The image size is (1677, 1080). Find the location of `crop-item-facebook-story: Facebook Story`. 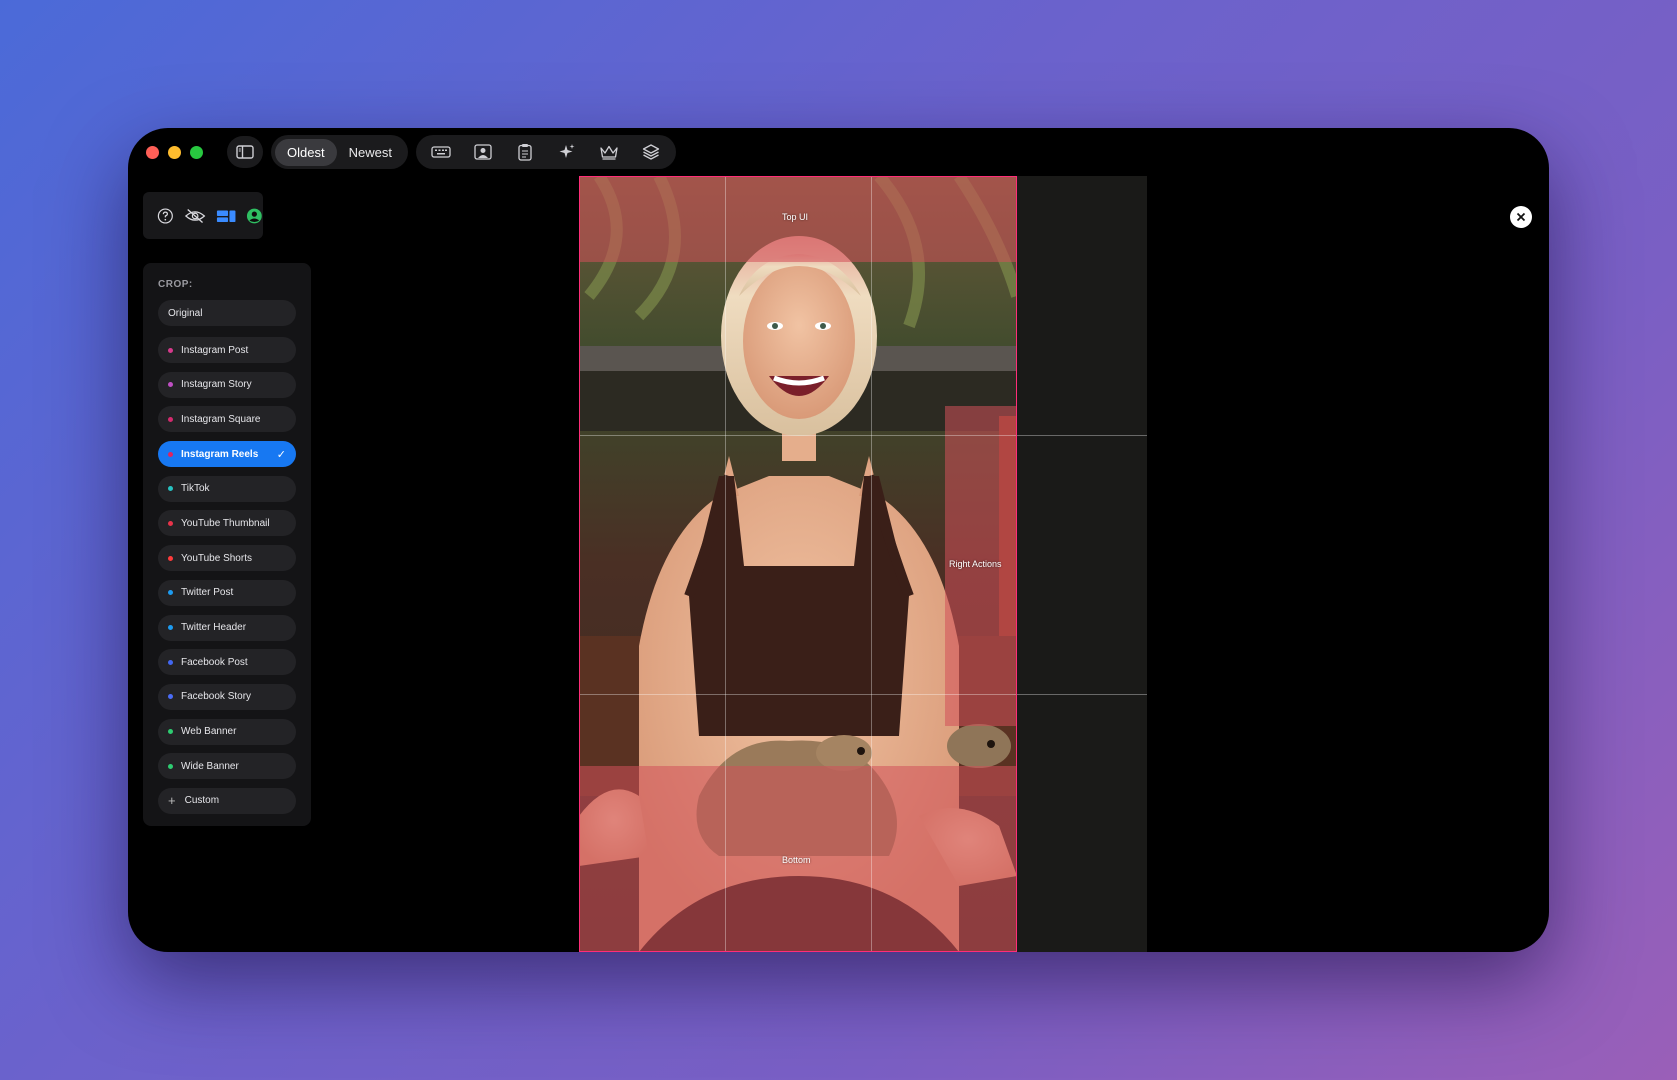

crop-item-facebook-story: Facebook Story is located at coordinates (227, 696).